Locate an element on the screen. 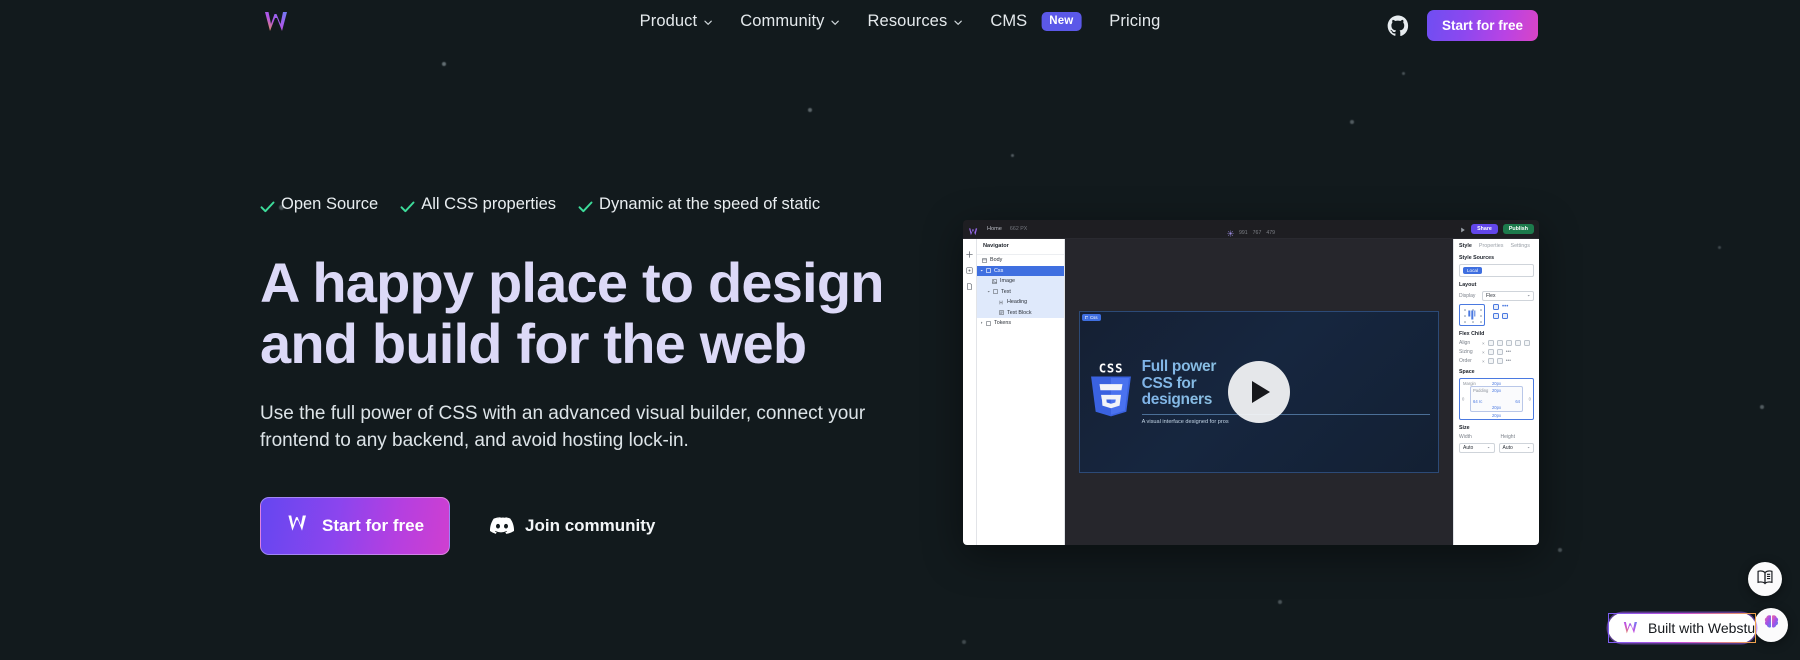  align-start-icon is located at coordinates (1490, 343).